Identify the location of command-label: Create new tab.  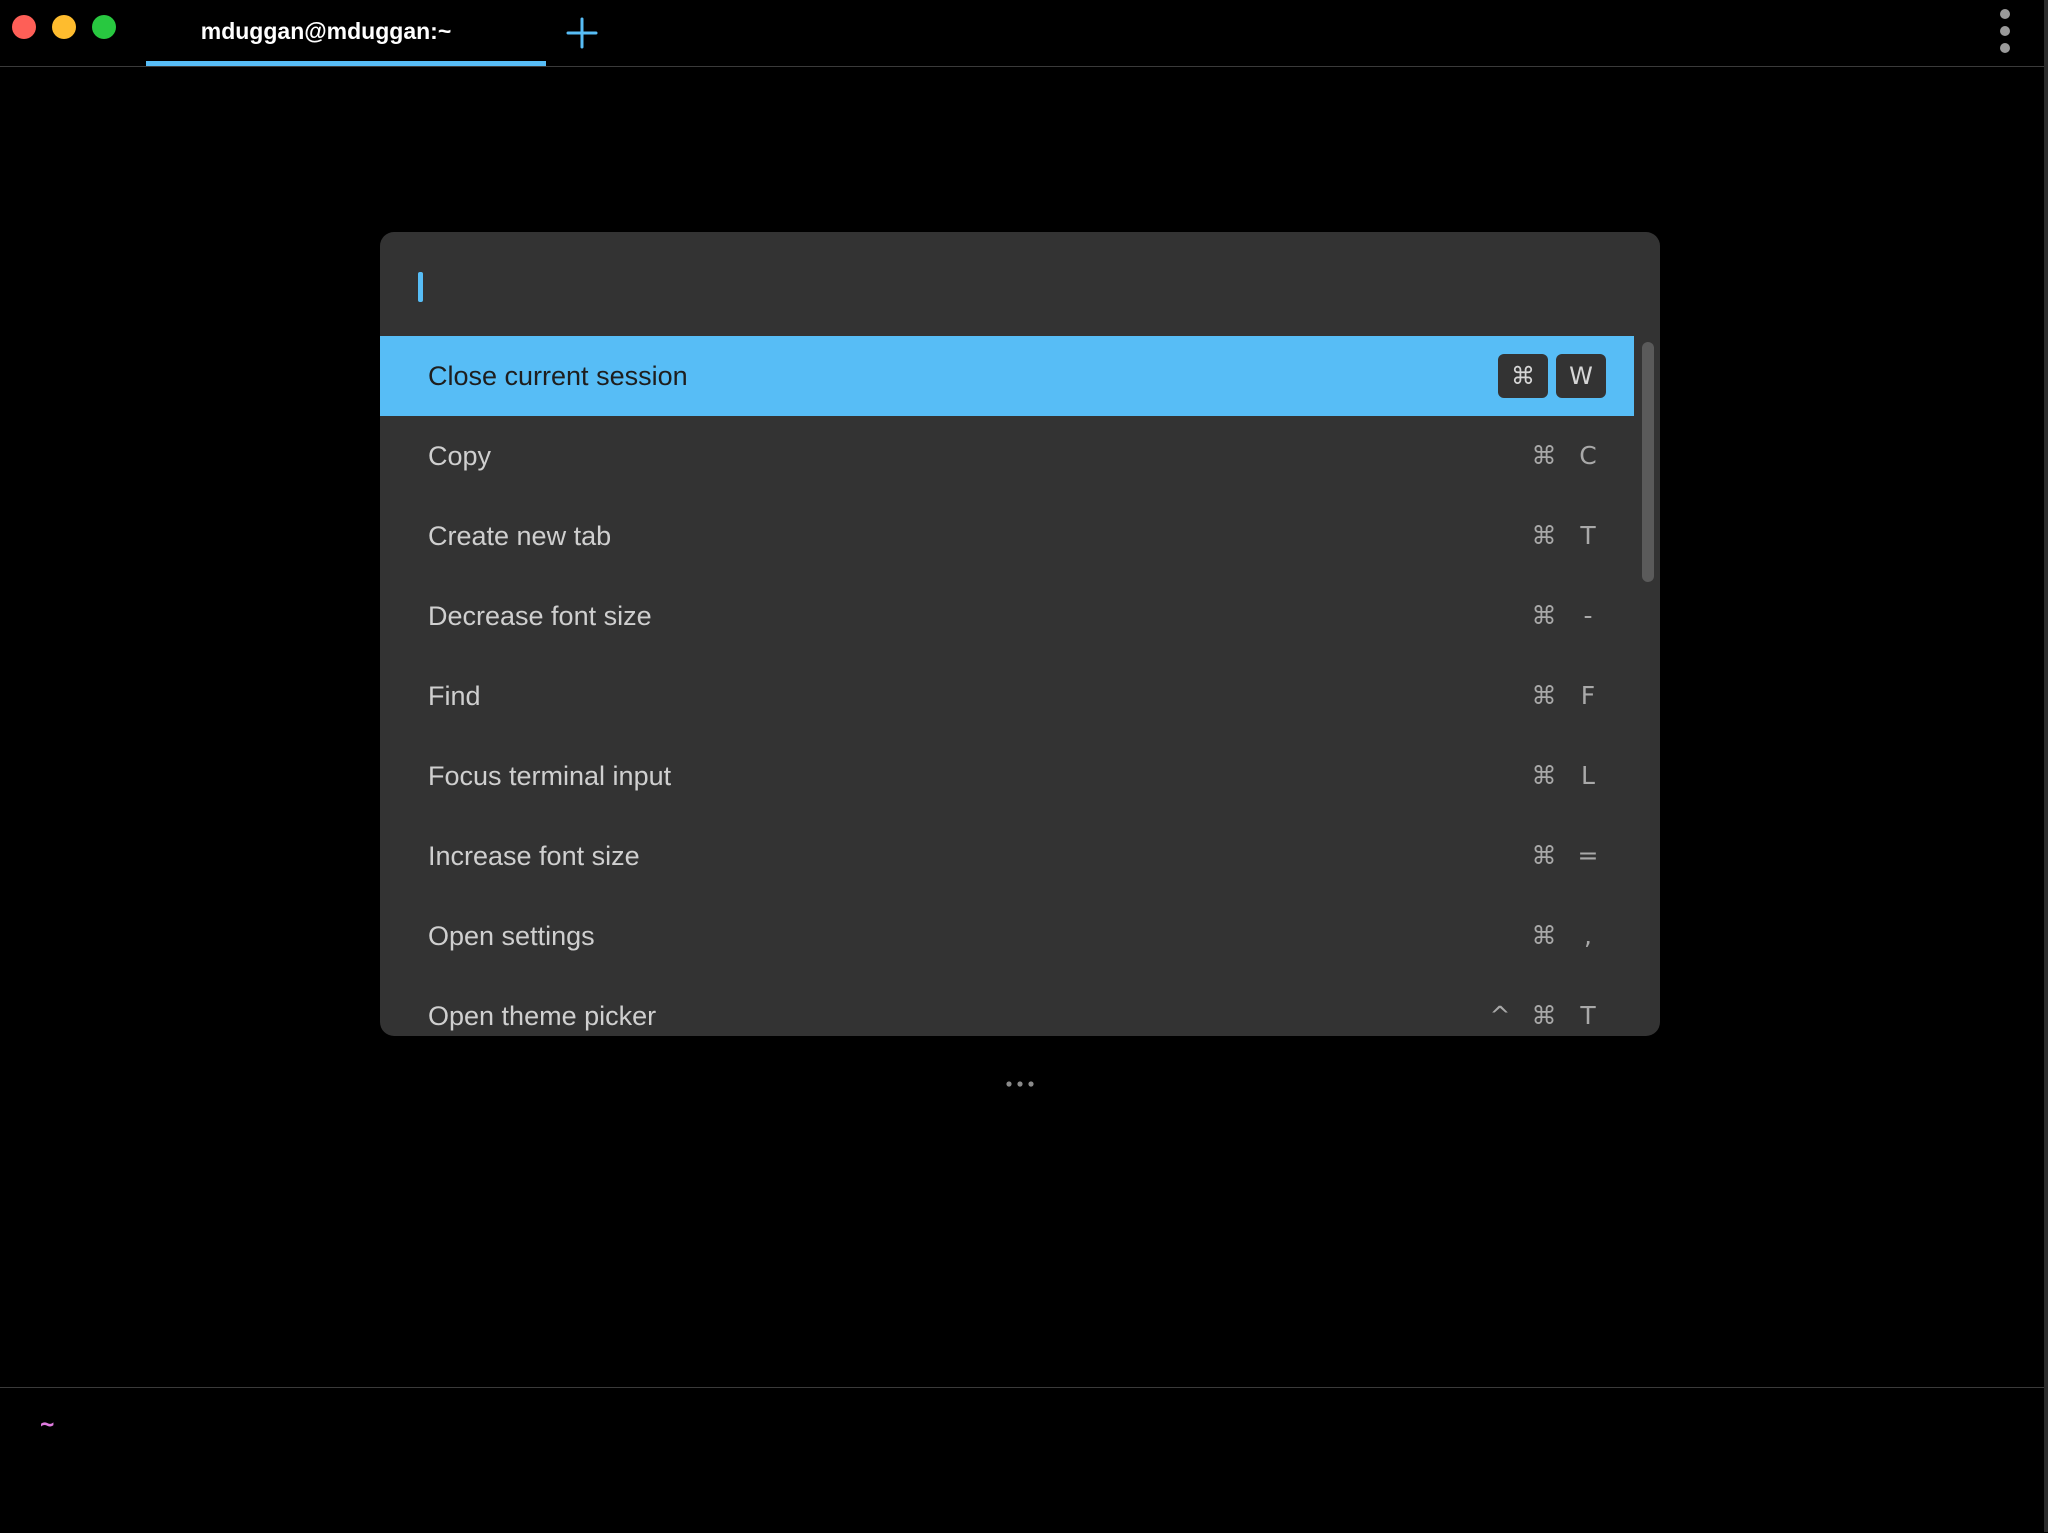
(520, 536).